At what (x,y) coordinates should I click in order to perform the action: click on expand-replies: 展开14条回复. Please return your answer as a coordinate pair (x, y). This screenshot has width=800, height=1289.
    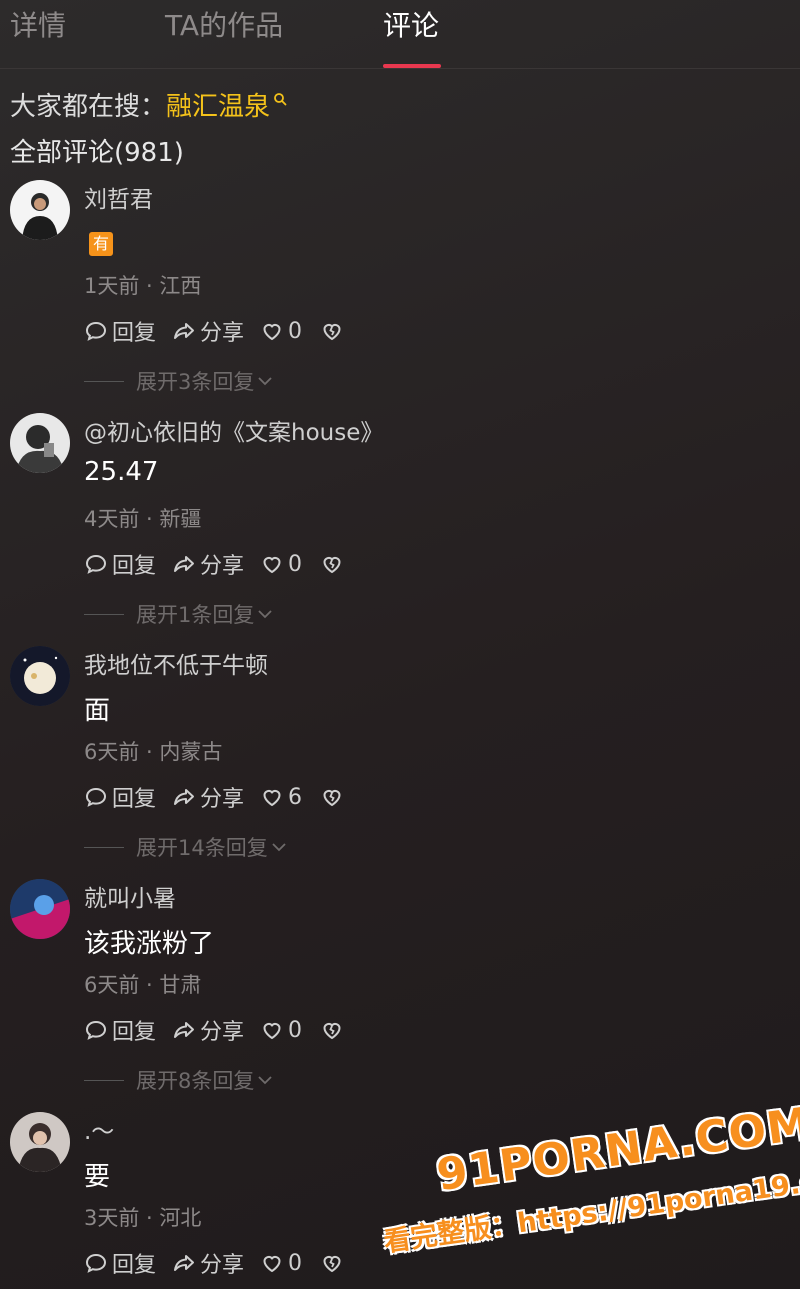
    Looking at the image, I should click on (186, 847).